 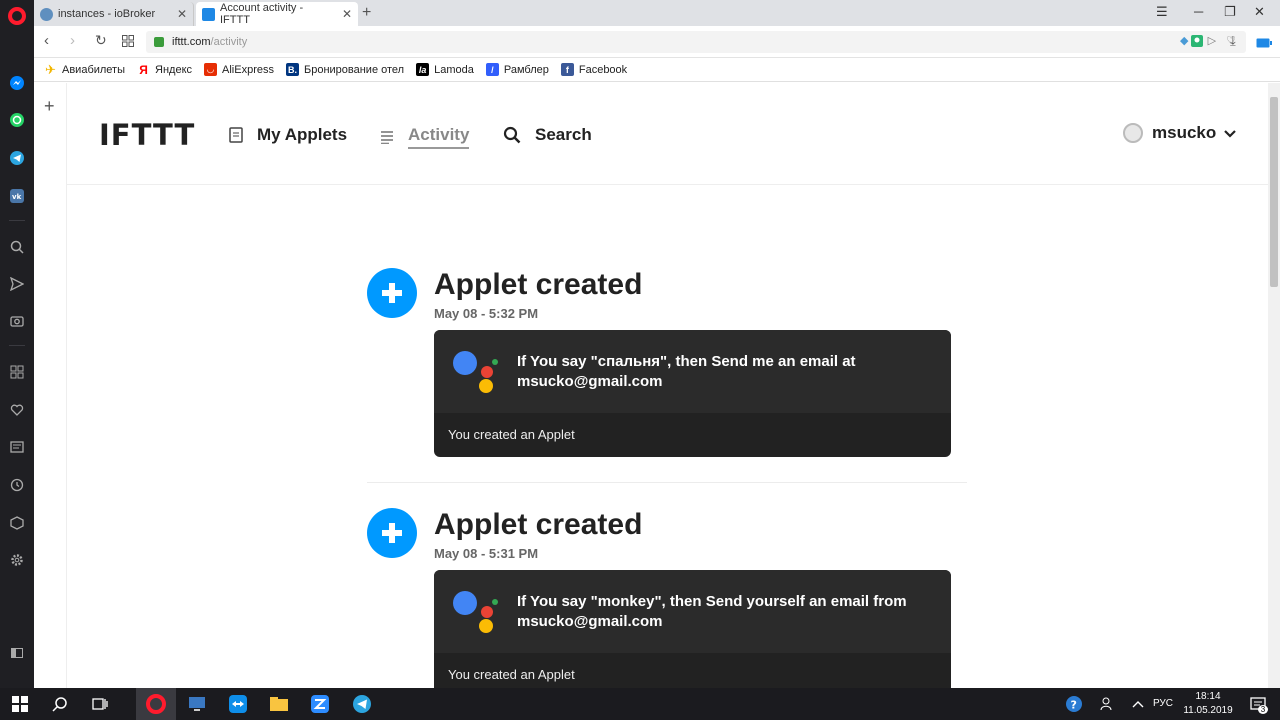 What do you see at coordinates (279, 704) in the screenshot?
I see `file-explorer-icon` at bounding box center [279, 704].